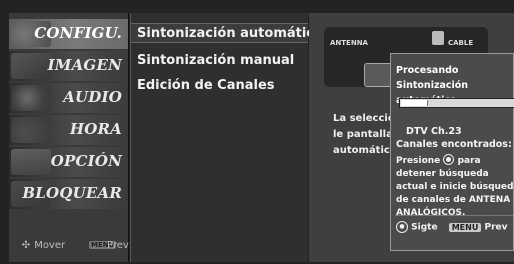 The height and width of the screenshot is (264, 514). Describe the element at coordinates (424, 228) in the screenshot. I see `next-label: Sigte` at that location.